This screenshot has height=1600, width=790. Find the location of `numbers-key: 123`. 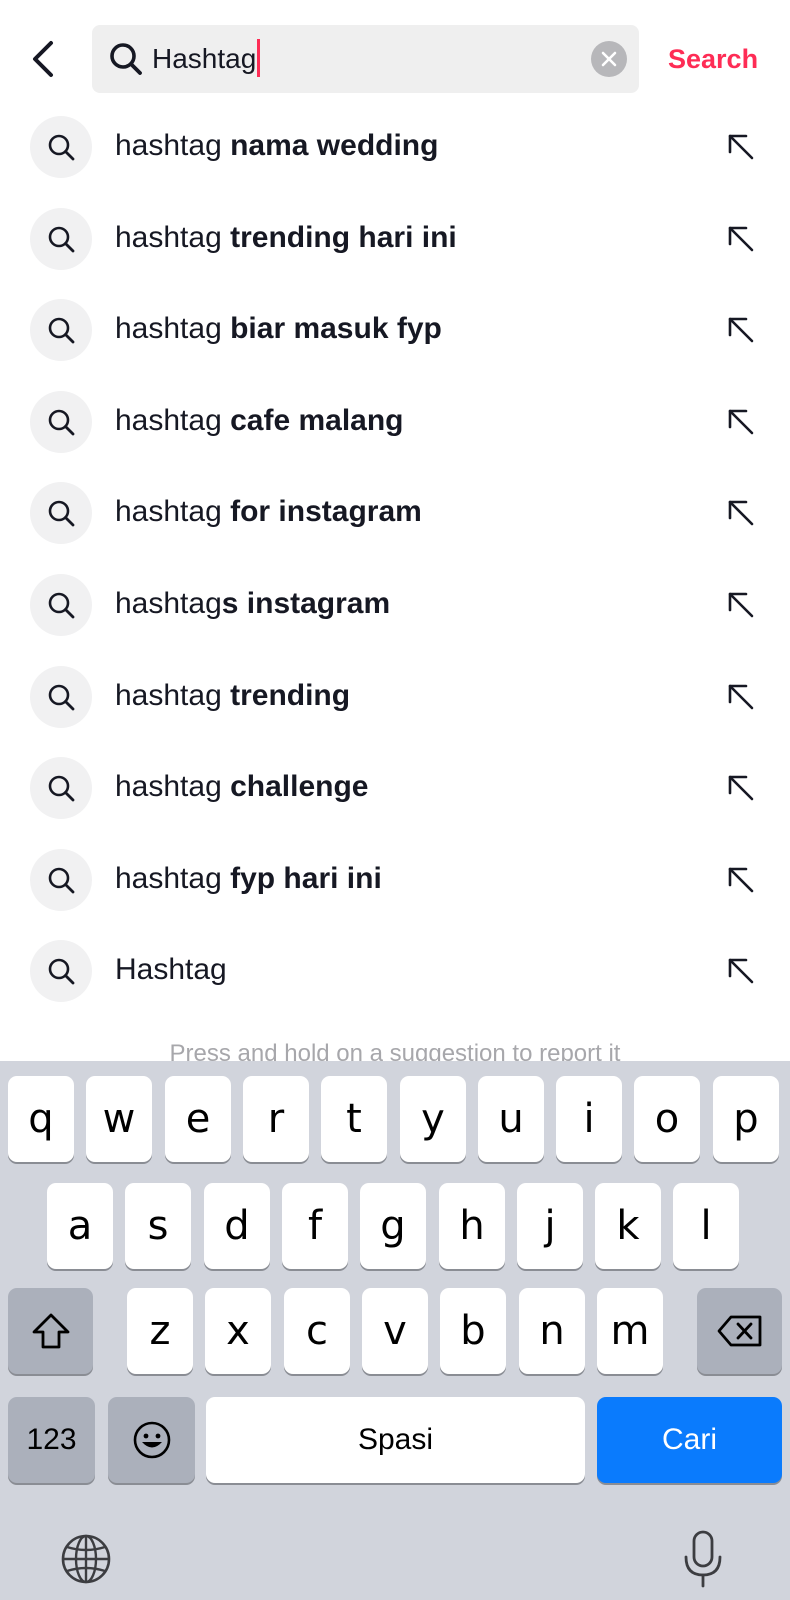

numbers-key: 123 is located at coordinates (51, 1440).